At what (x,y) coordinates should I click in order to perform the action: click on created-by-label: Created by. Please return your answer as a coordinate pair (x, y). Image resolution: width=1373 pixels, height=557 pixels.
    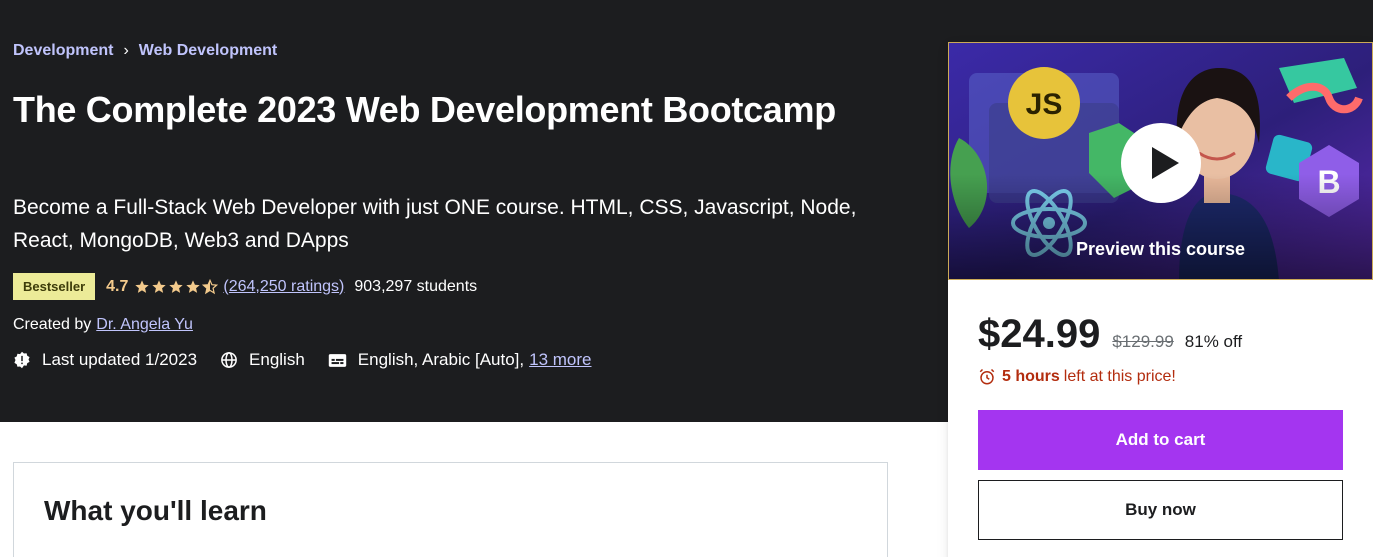
    Looking at the image, I should click on (52, 324).